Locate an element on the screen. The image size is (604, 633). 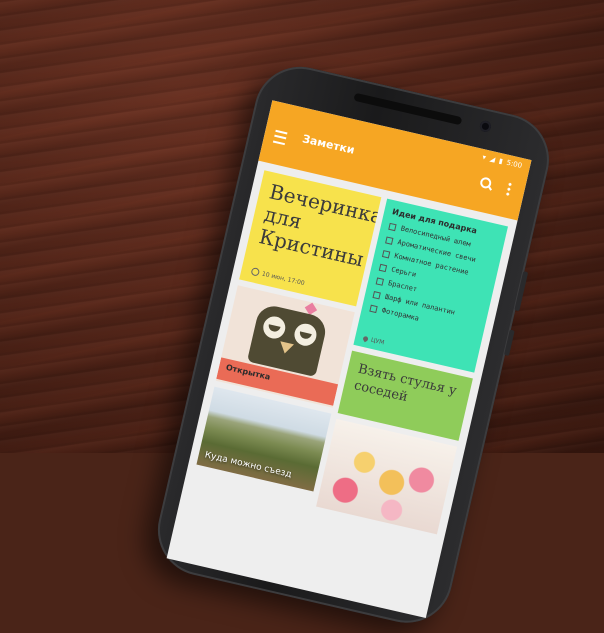
battery-icon: ▮ is located at coordinates (501, 161).